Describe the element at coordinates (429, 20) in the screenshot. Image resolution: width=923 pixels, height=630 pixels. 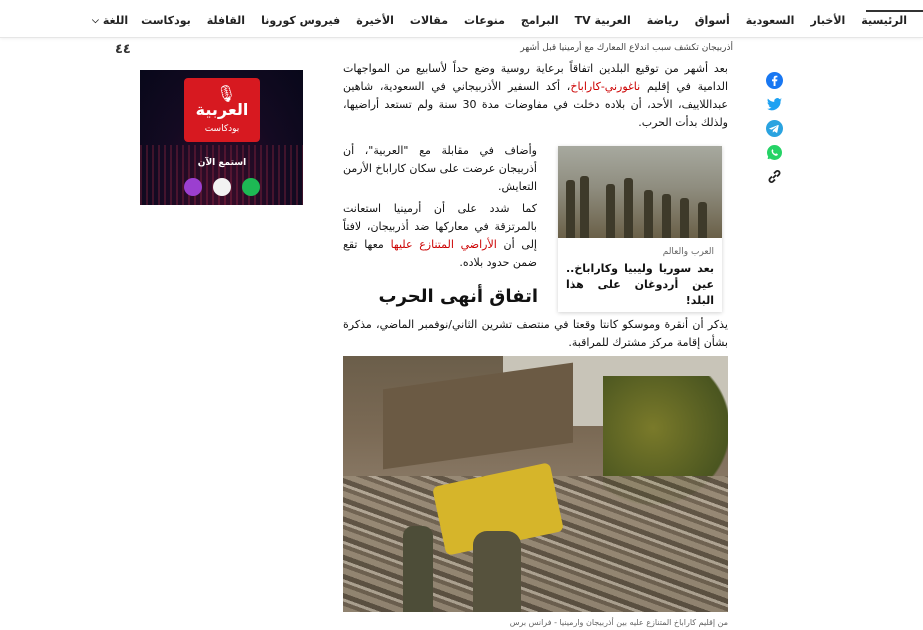
I see `nav-item-articles: مقالات` at that location.